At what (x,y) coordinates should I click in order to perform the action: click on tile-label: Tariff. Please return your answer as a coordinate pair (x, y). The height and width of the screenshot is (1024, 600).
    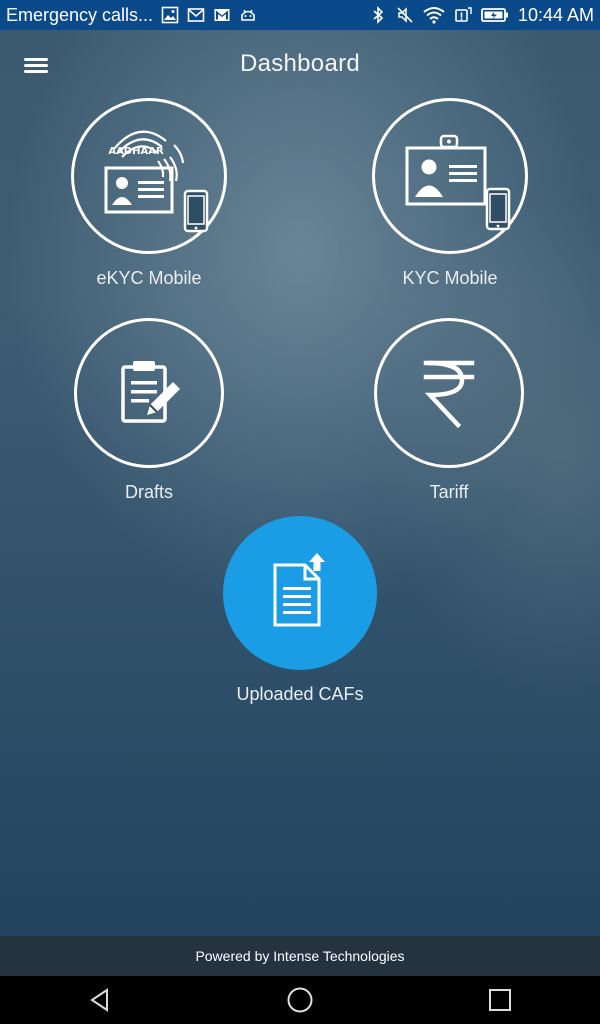
    Looking at the image, I should click on (449, 492).